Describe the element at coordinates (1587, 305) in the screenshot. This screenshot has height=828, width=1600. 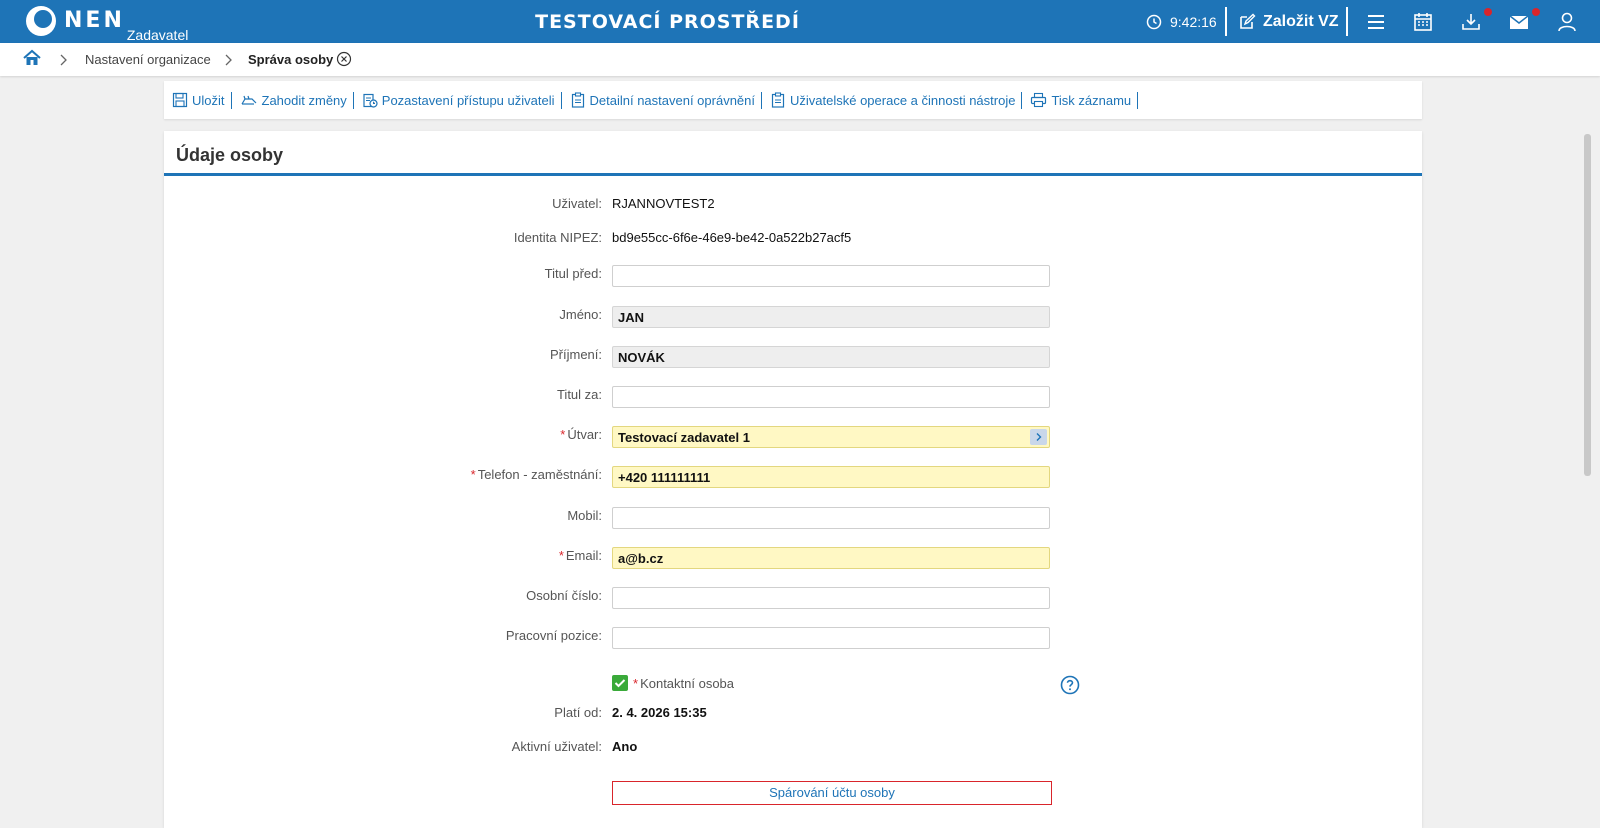
I see `scrollbar-thumb` at that location.